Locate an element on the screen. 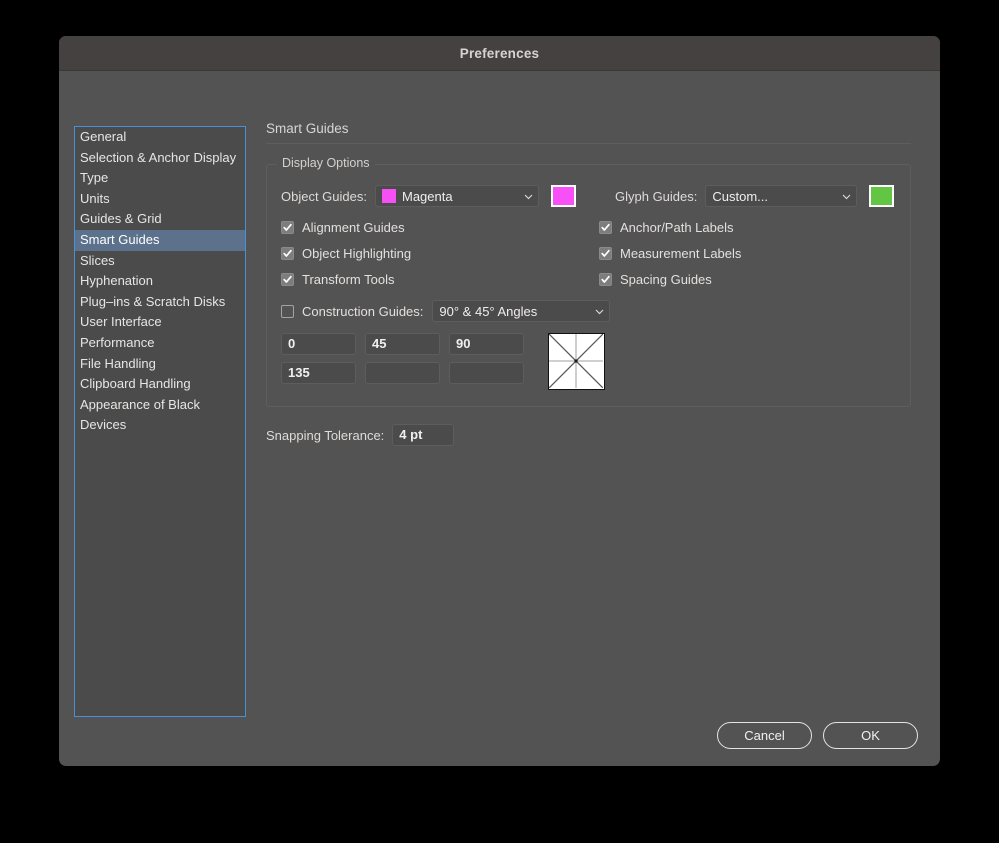 This screenshot has height=843, width=999. sidebar-item-label: Guides & Grid is located at coordinates (121, 219).